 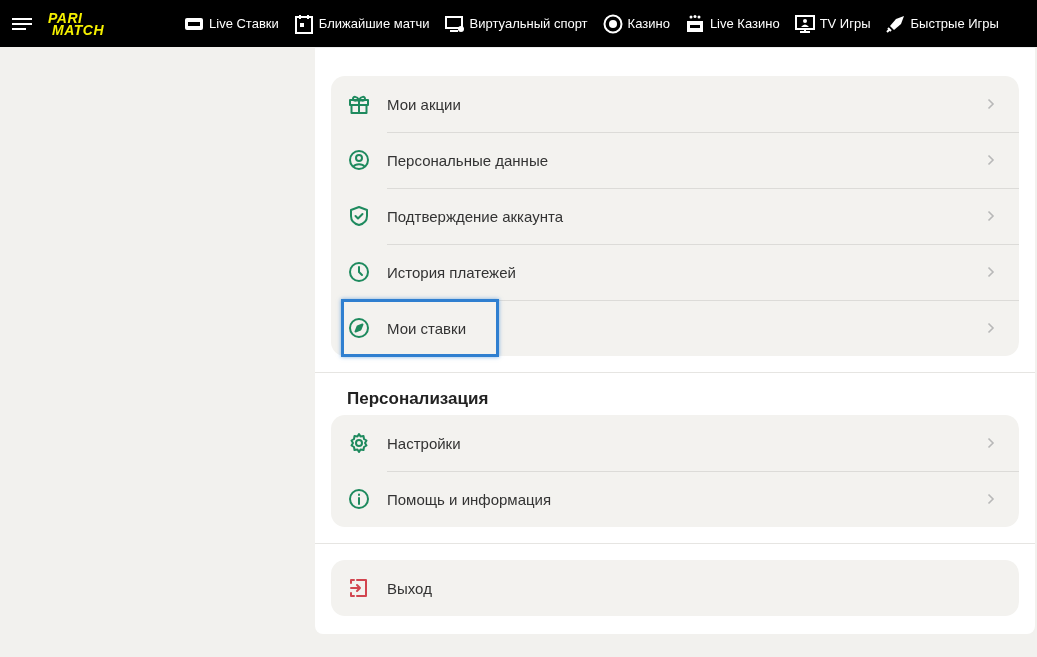 What do you see at coordinates (612, 23) in the screenshot?
I see `casino-chip-icon` at bounding box center [612, 23].